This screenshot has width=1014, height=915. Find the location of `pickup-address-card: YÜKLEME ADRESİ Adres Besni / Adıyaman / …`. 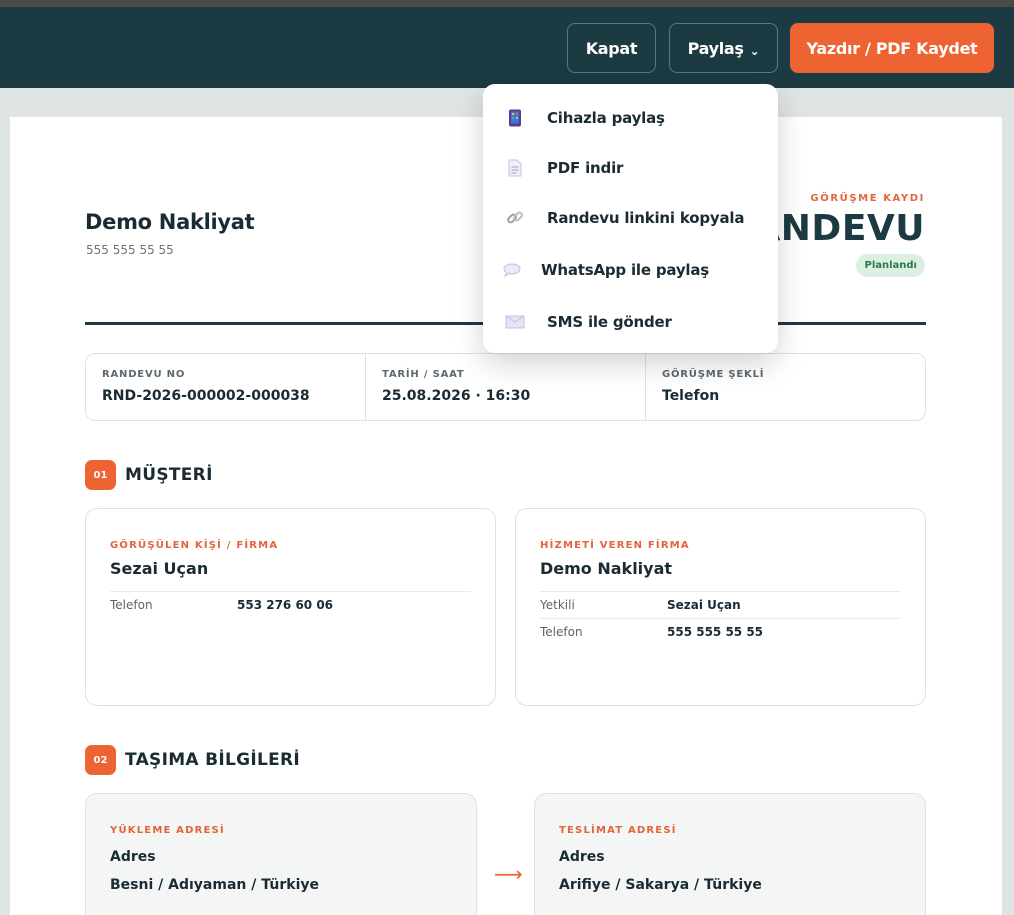

pickup-address-card: YÜKLEME ADRESİ Adres Besni / Adıyaman / … is located at coordinates (281, 854).